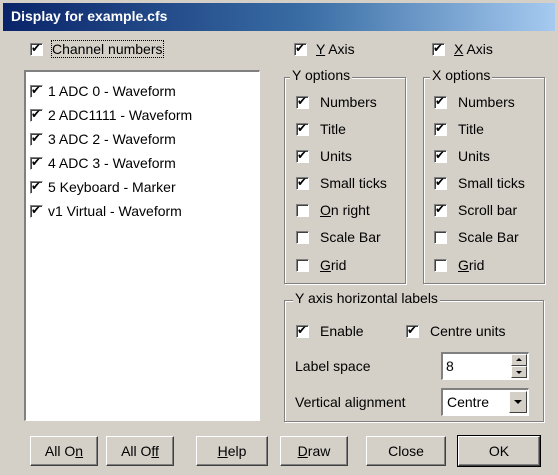 The image size is (558, 475). What do you see at coordinates (64, 451) in the screenshot?
I see `all-on-button: All On` at bounding box center [64, 451].